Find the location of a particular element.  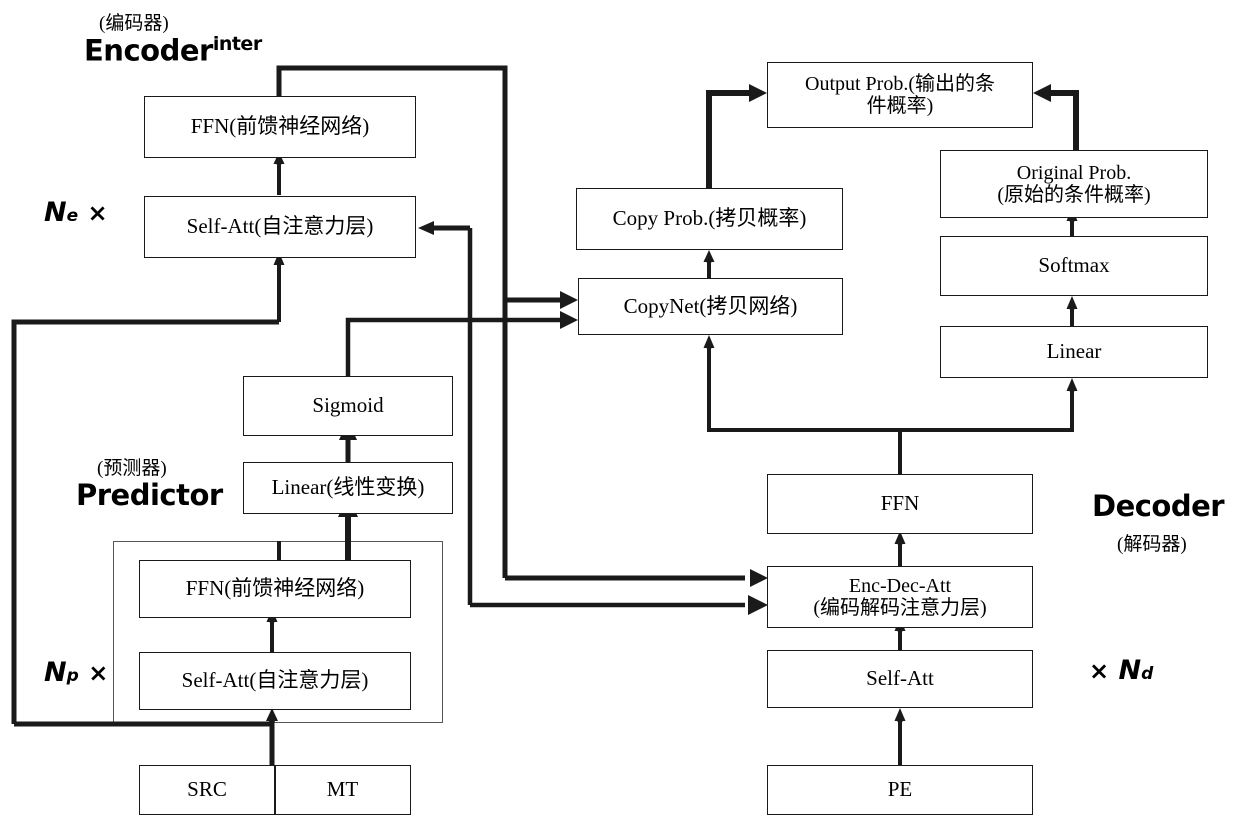

decoder-title: Decoder is located at coordinates (1158, 506).